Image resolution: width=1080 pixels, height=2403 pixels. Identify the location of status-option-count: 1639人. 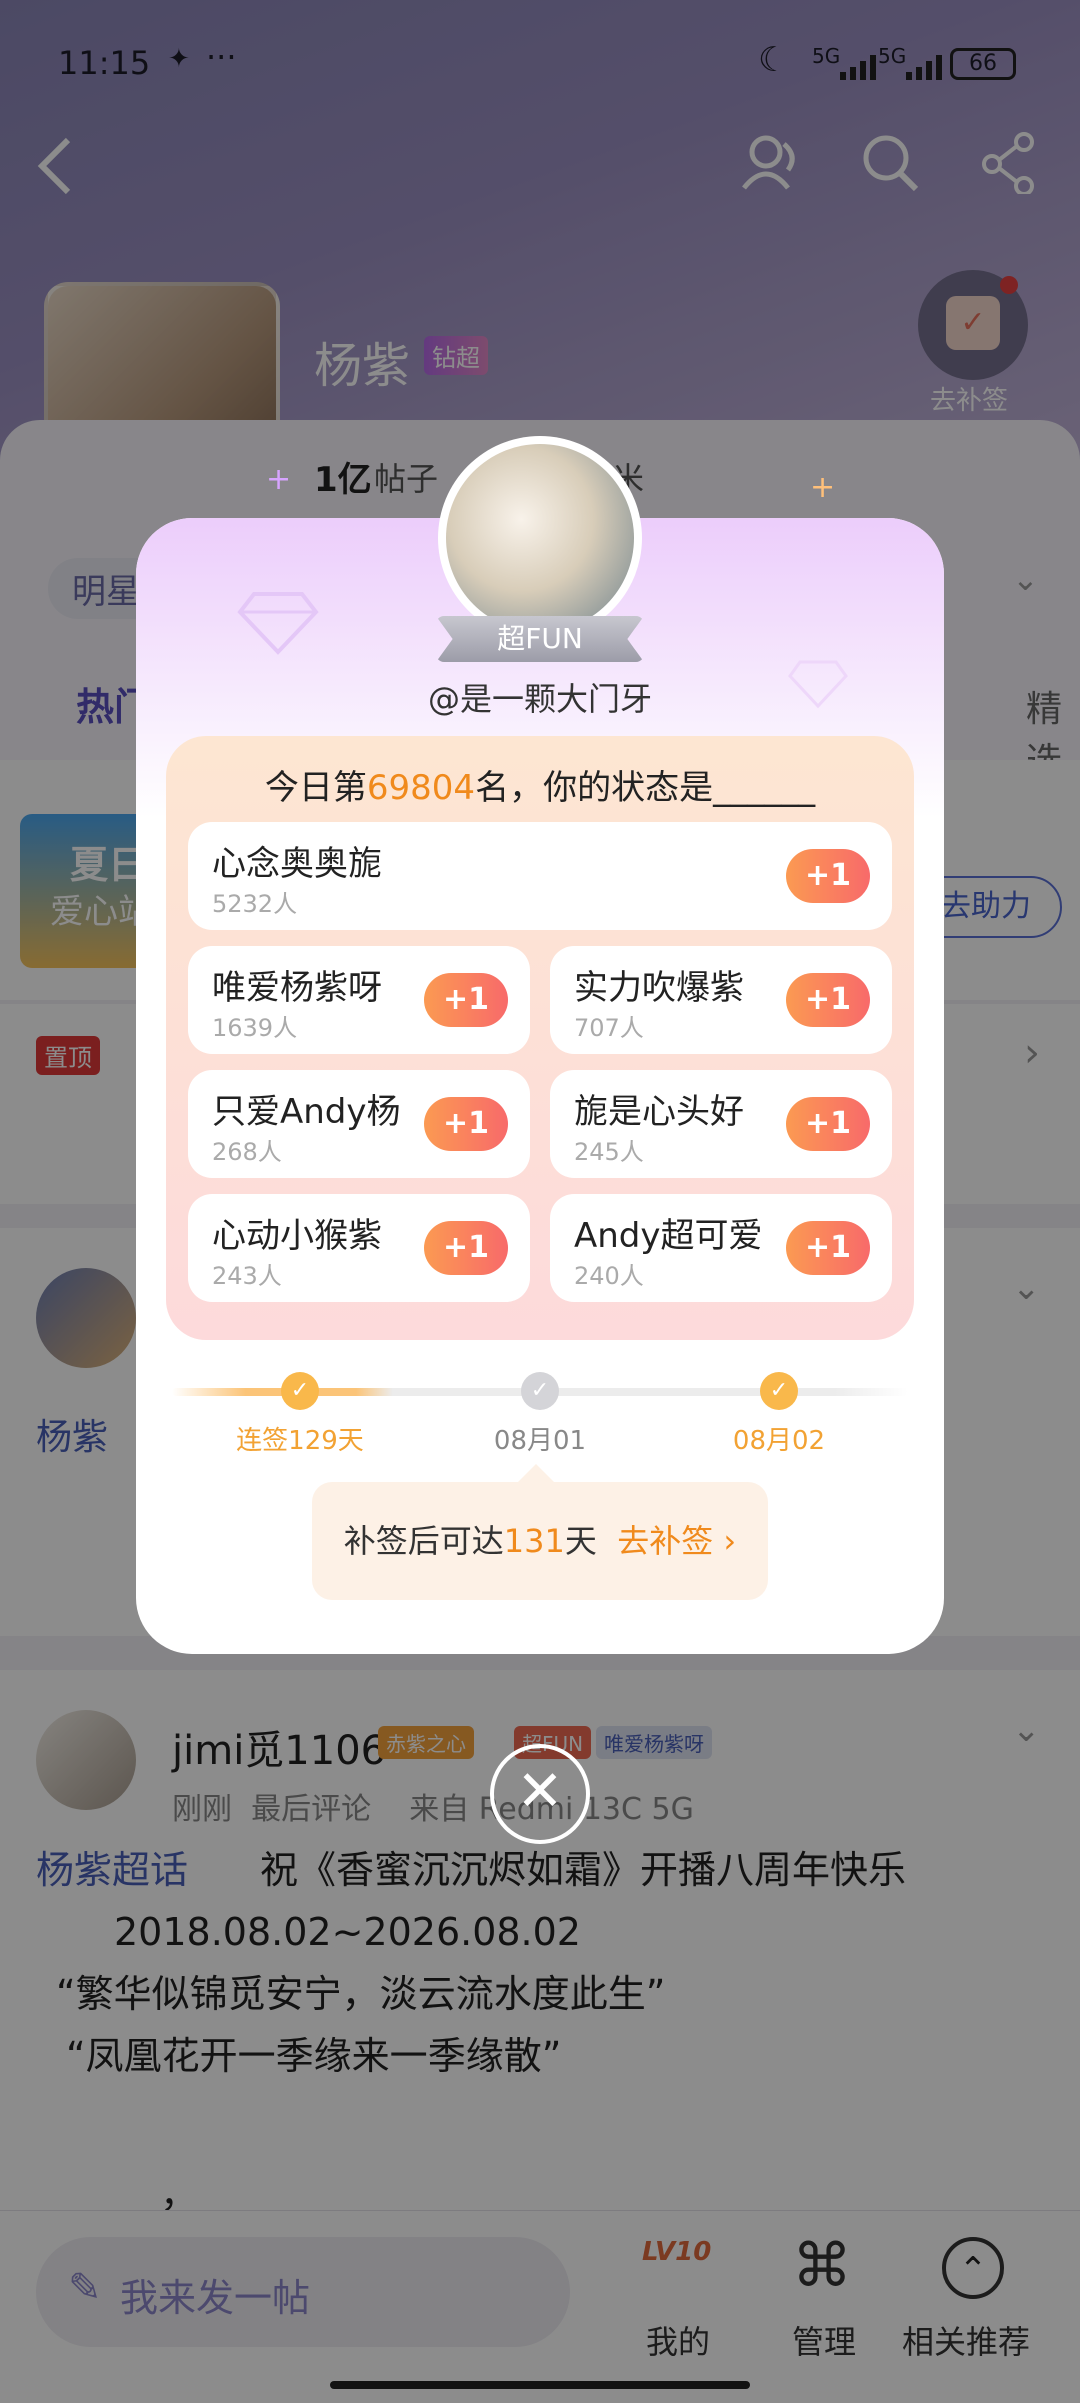
(255, 1028).